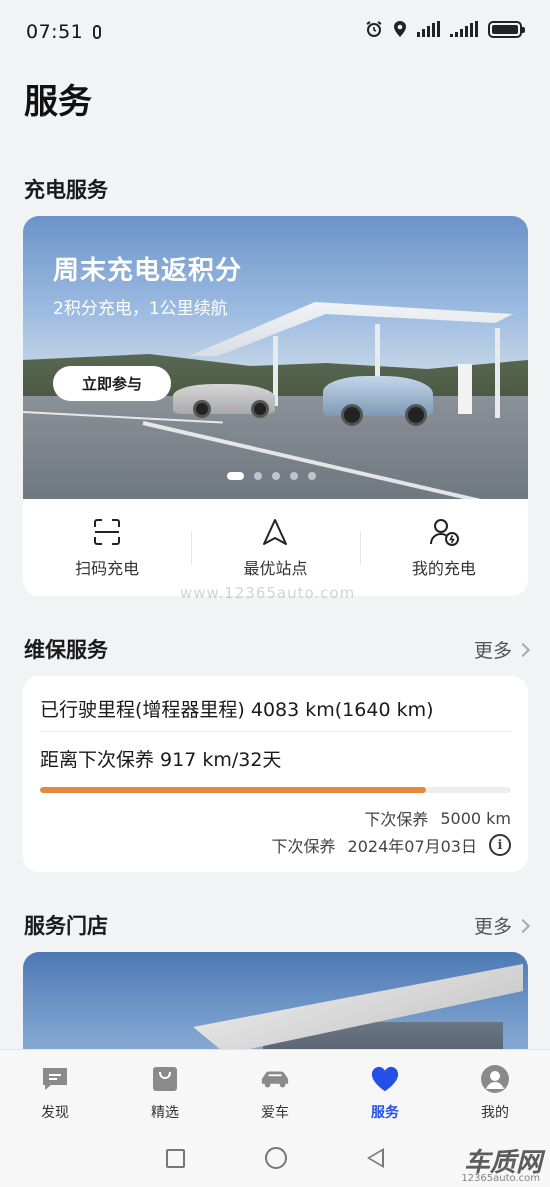 This screenshot has width=550, height=1187. I want to click on signal-2-icon, so click(464, 29).